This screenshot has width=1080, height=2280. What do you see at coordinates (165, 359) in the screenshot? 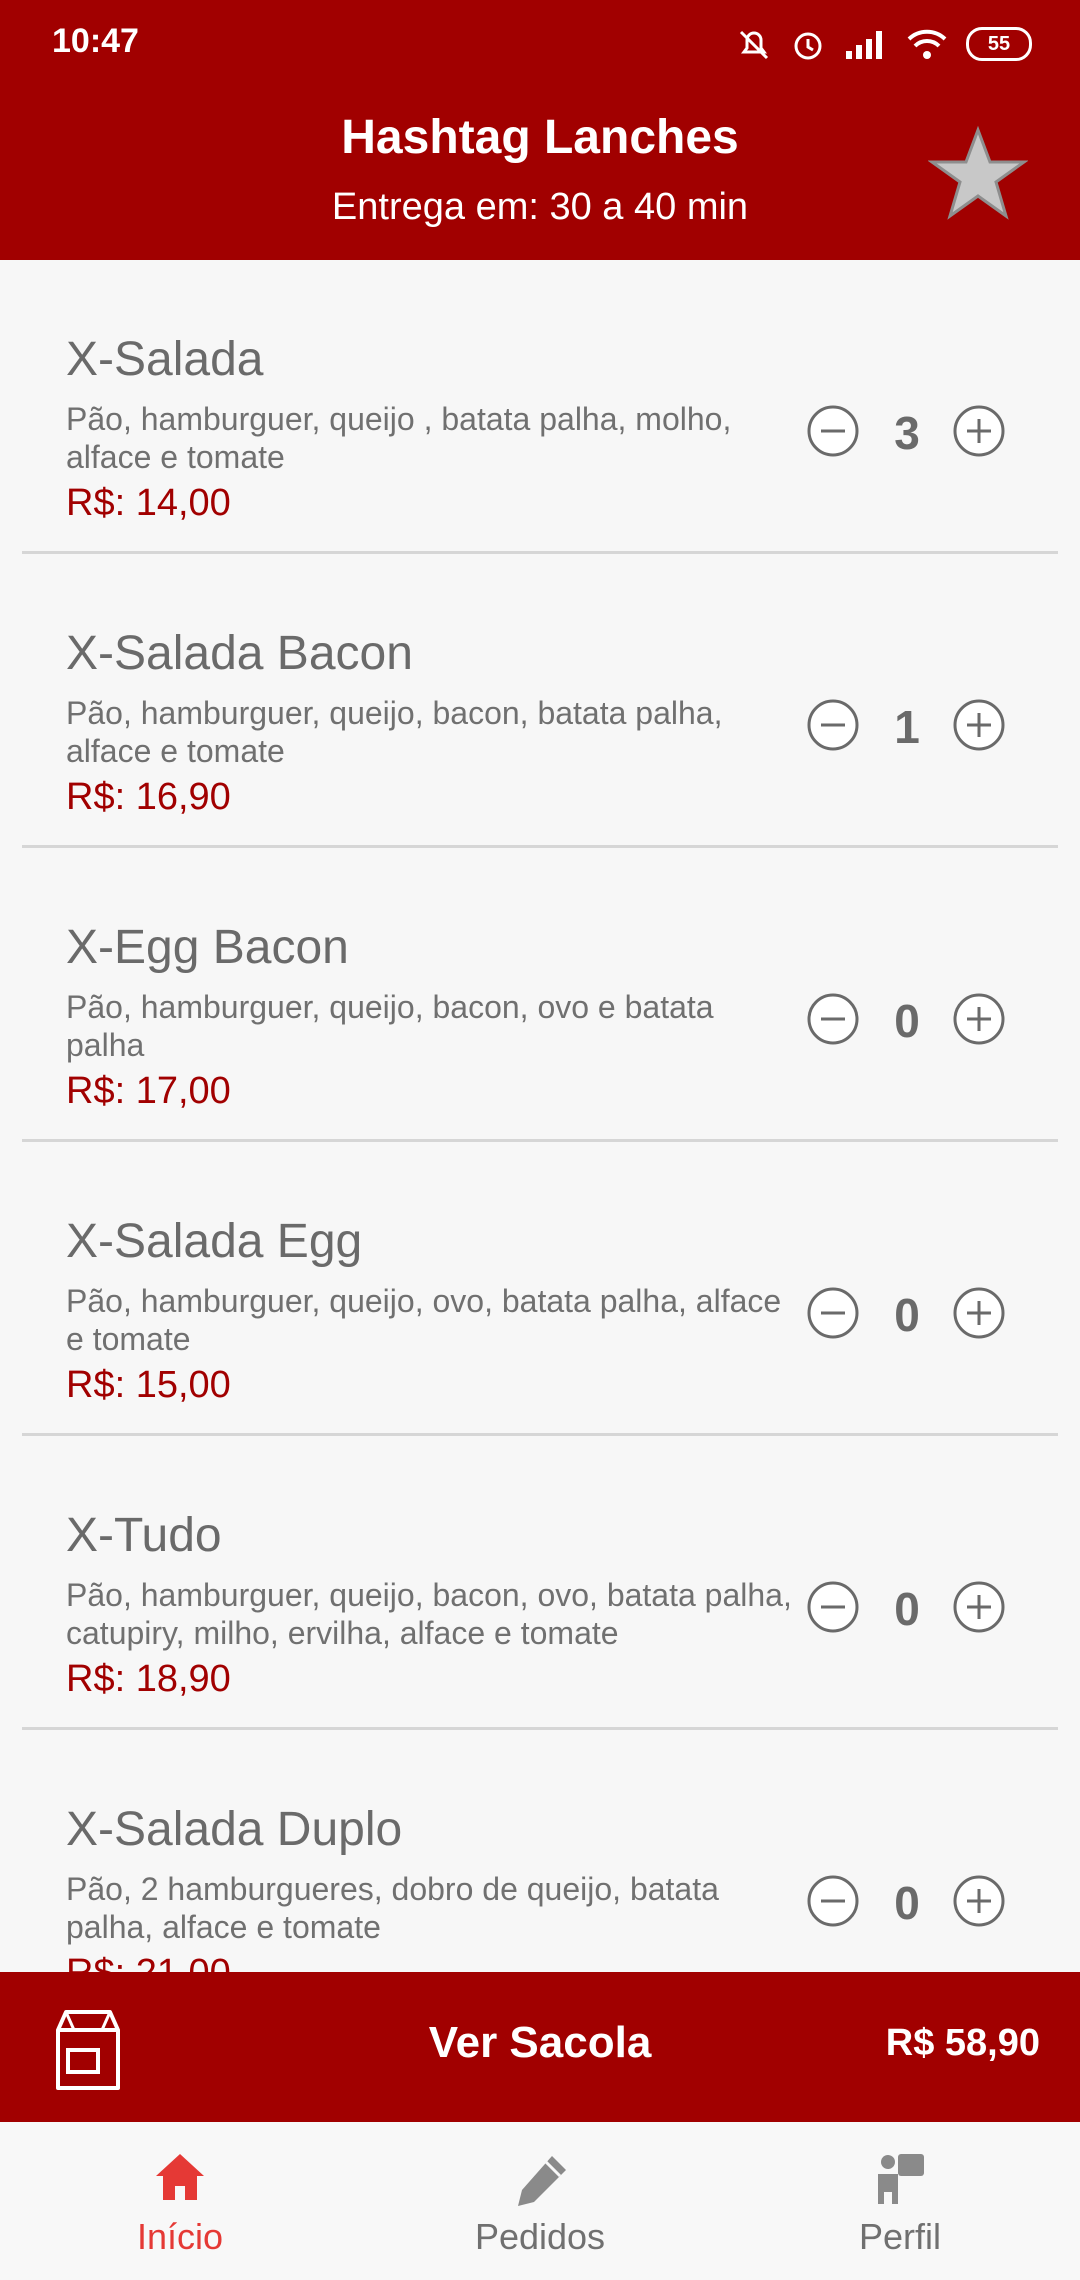
I see `item-name: X-Salada` at bounding box center [165, 359].